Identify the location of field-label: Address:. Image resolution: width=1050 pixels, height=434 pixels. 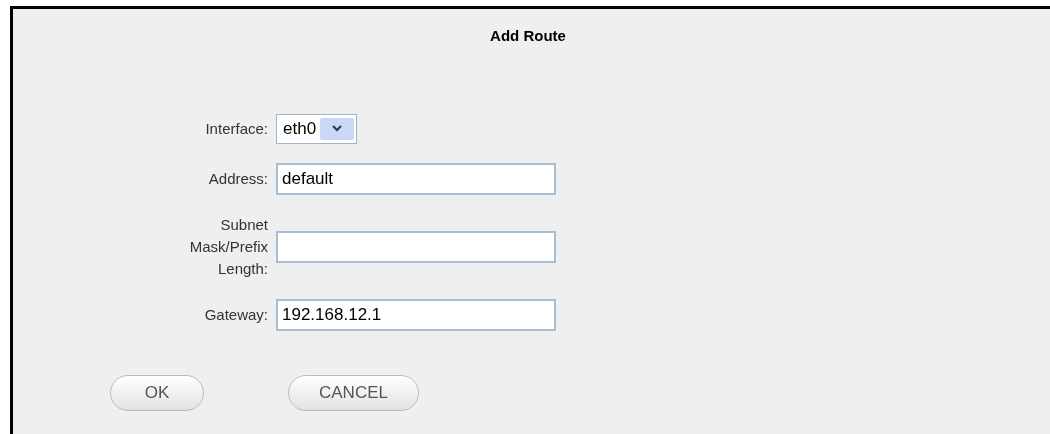
(237, 178).